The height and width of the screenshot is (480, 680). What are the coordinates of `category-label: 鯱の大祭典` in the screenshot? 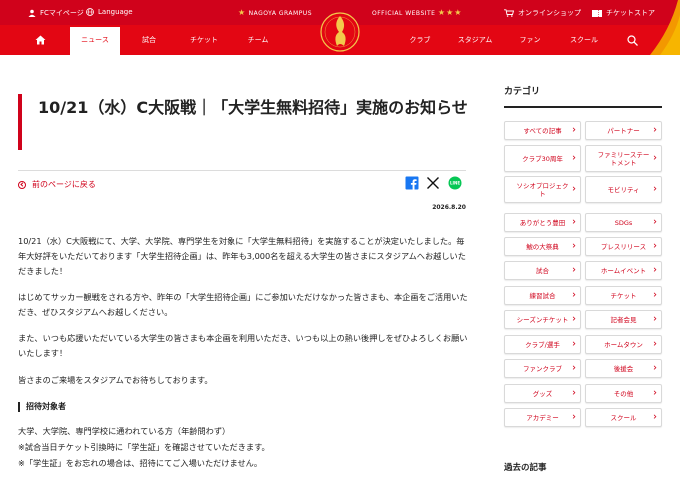 It's located at (542, 246).